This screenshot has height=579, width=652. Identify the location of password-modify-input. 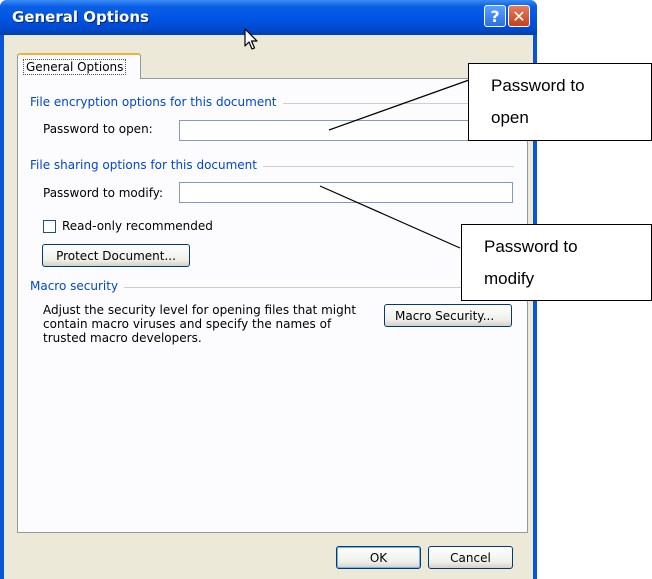
(346, 192).